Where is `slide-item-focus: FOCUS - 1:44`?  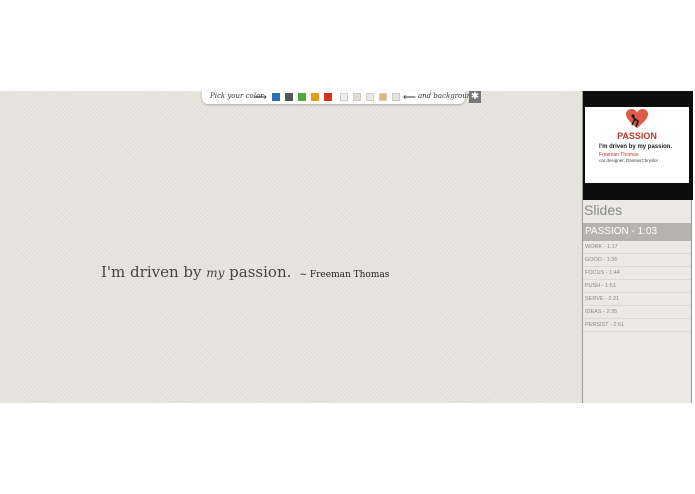 slide-item-focus: FOCUS - 1:44 is located at coordinates (637, 274).